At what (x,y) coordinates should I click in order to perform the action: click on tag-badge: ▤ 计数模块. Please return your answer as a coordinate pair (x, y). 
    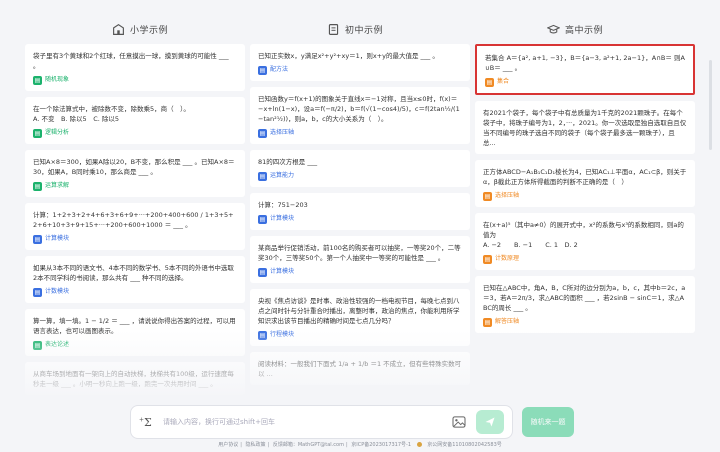
    Looking at the image, I should click on (51, 292).